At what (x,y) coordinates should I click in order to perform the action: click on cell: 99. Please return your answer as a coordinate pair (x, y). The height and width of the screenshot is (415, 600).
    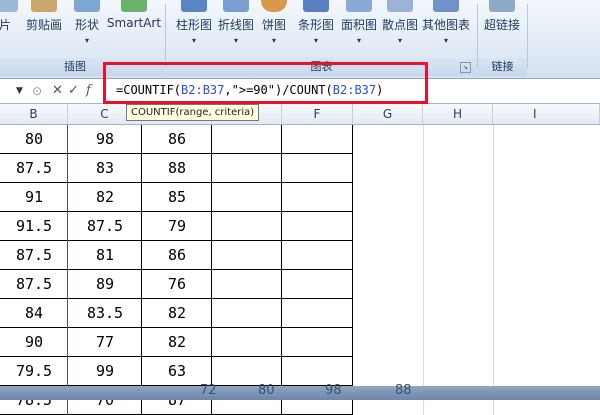
    Looking at the image, I should click on (105, 371).